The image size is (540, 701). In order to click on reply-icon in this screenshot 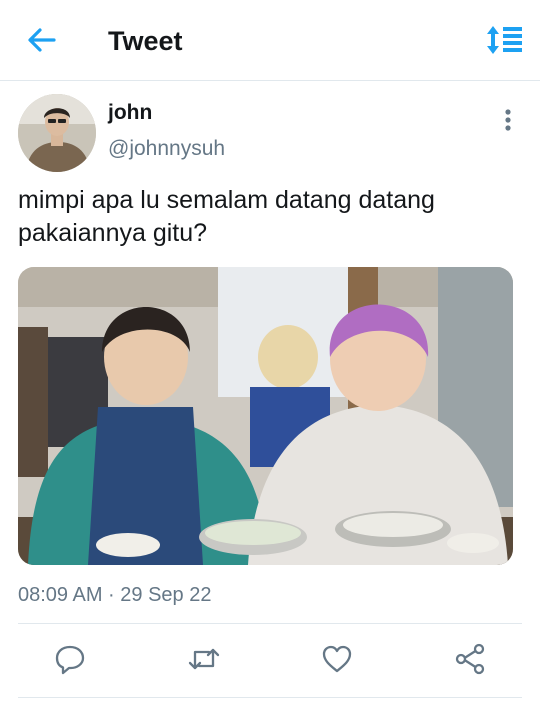, I will do `click(70, 660)`.